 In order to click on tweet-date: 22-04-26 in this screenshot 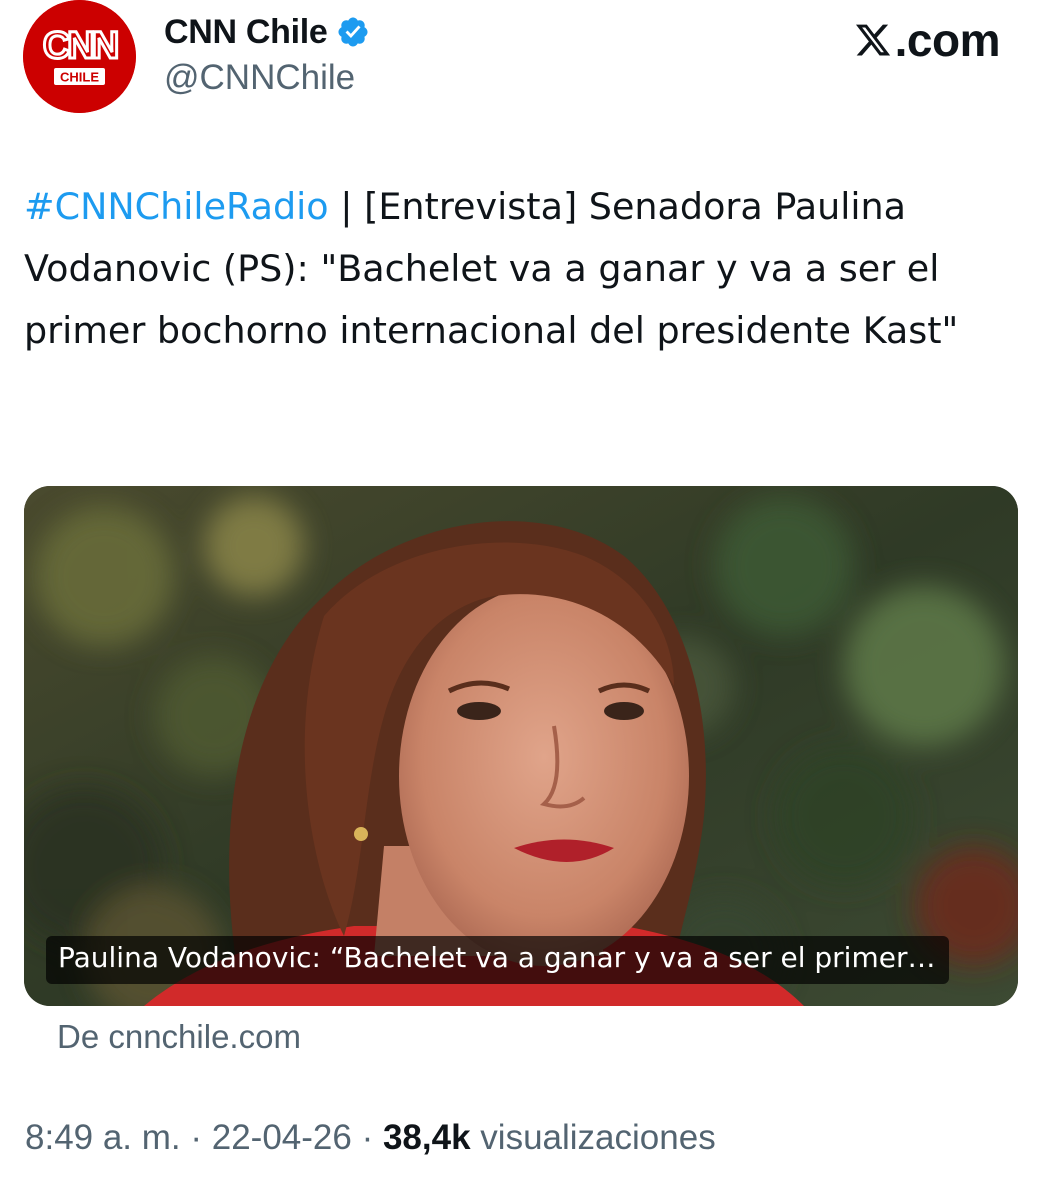, I will do `click(282, 1137)`.